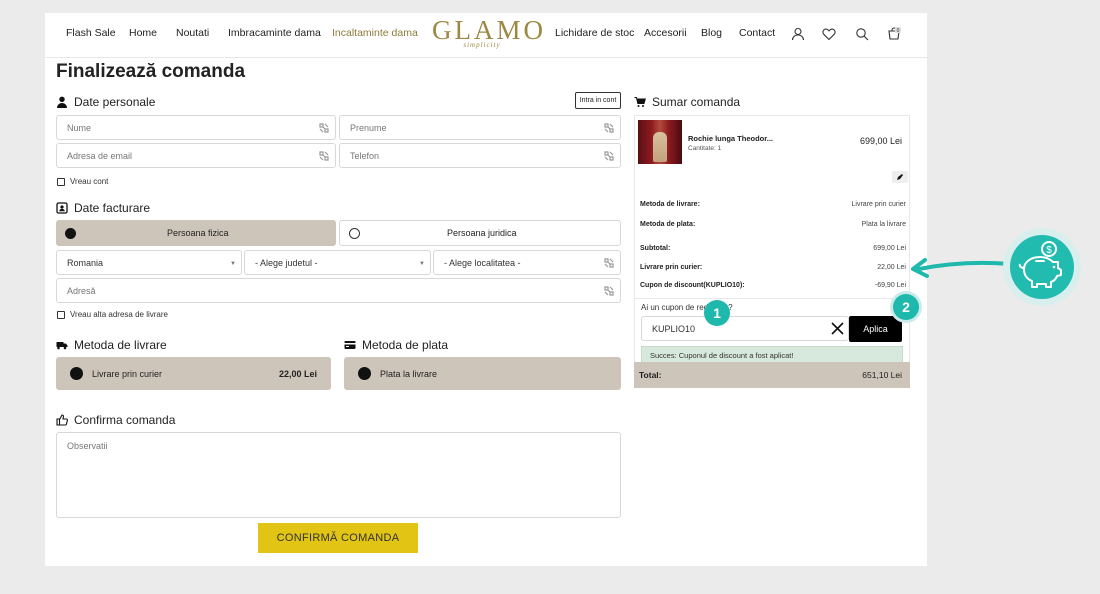 The image size is (1100, 594). I want to click on login-button: Intra in cont, so click(598, 100).